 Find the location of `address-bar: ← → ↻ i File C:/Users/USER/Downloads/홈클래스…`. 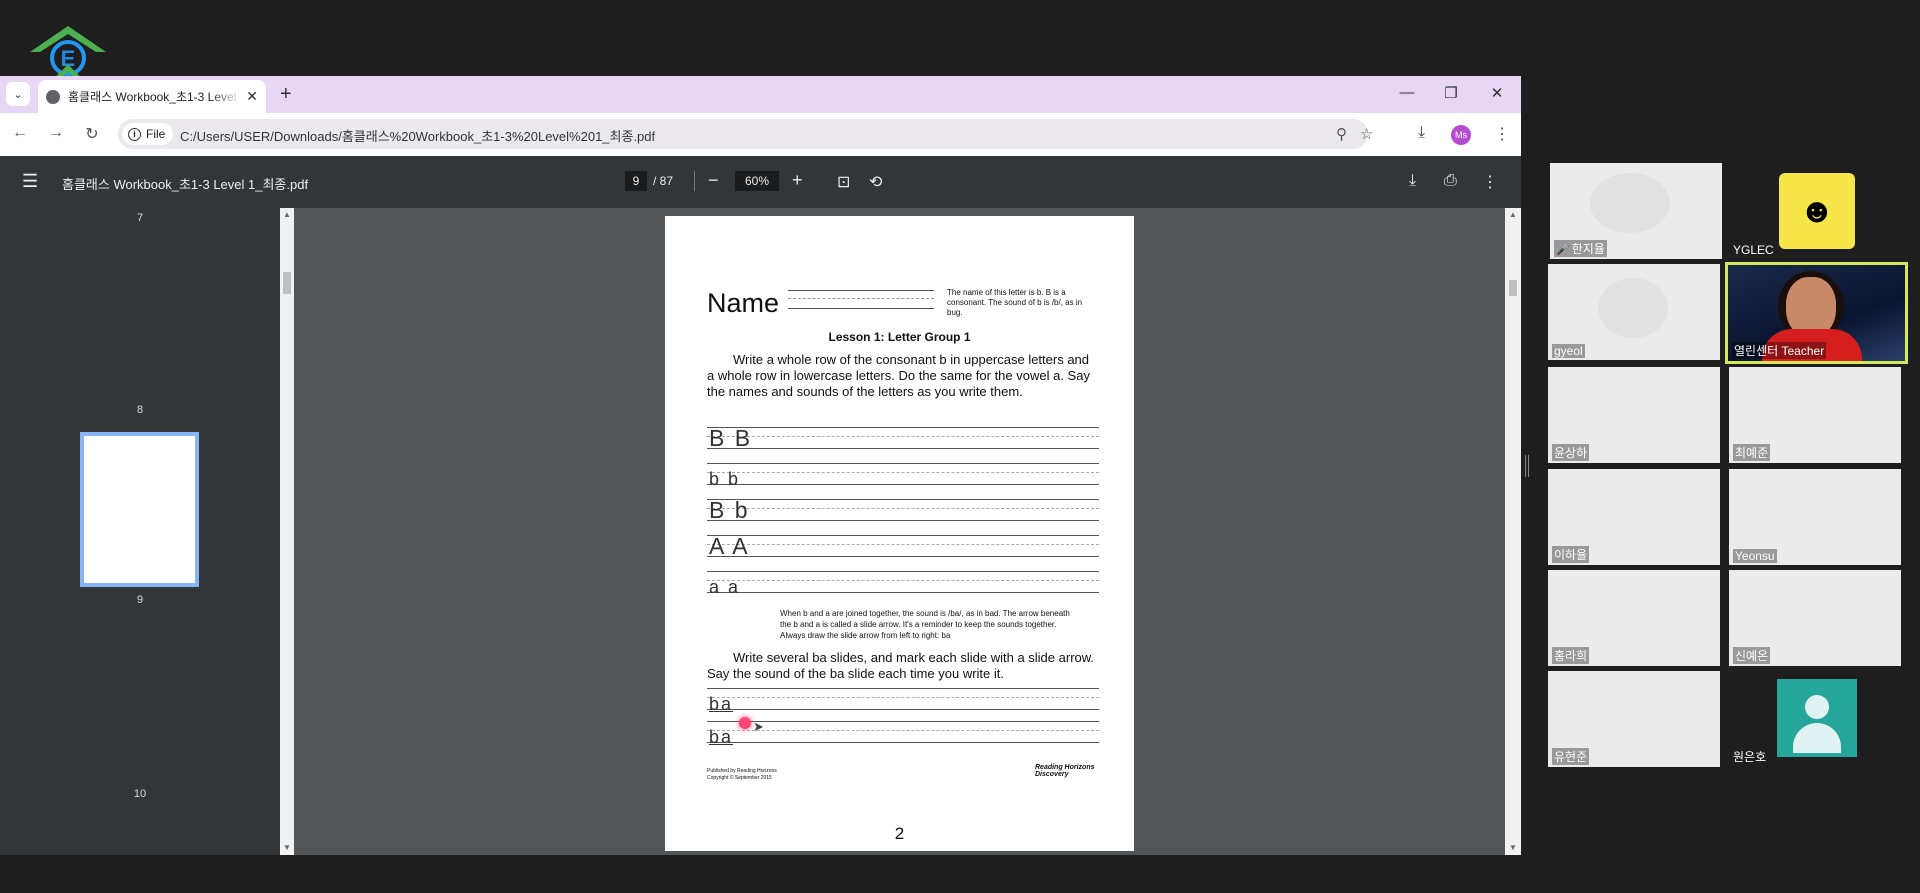

address-bar: ← → ↻ i File C:/Users/USER/Downloads/홈클래스… is located at coordinates (760, 134).